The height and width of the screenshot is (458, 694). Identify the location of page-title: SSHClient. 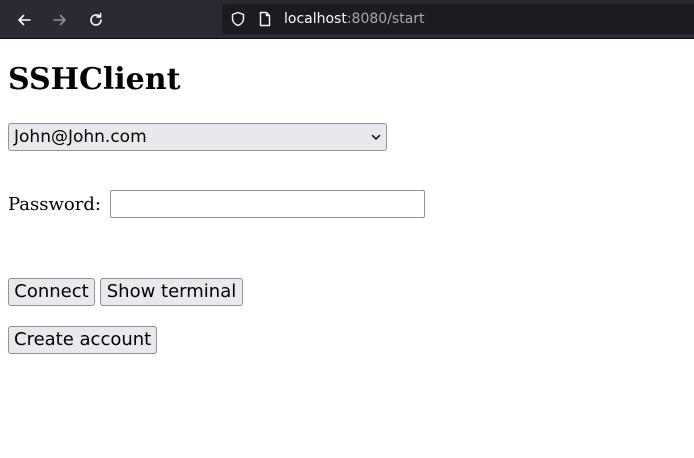
(94, 79).